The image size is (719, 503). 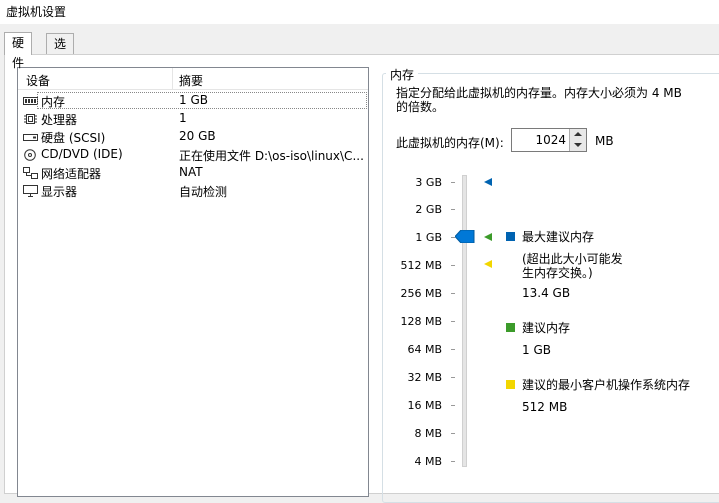 What do you see at coordinates (53, 102) in the screenshot?
I see `device-name: 内存` at bounding box center [53, 102].